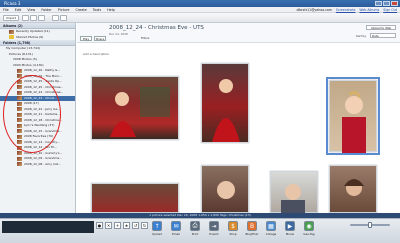  I want to click on add-description-field: Add a description, so click(96, 54).